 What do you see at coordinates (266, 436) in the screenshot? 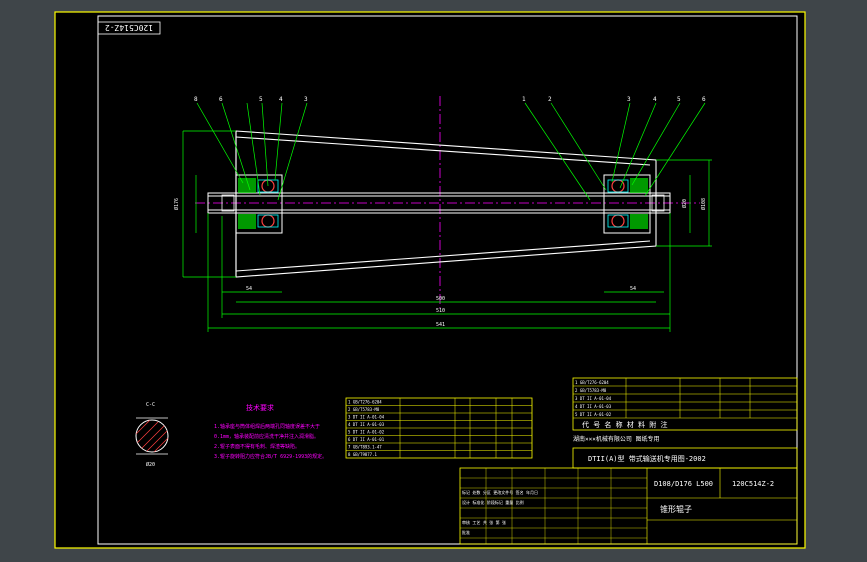
I see `tech-req-line-2: 0.1mm，轴承装配前应清洗干净并注入润滑脂。` at bounding box center [266, 436].